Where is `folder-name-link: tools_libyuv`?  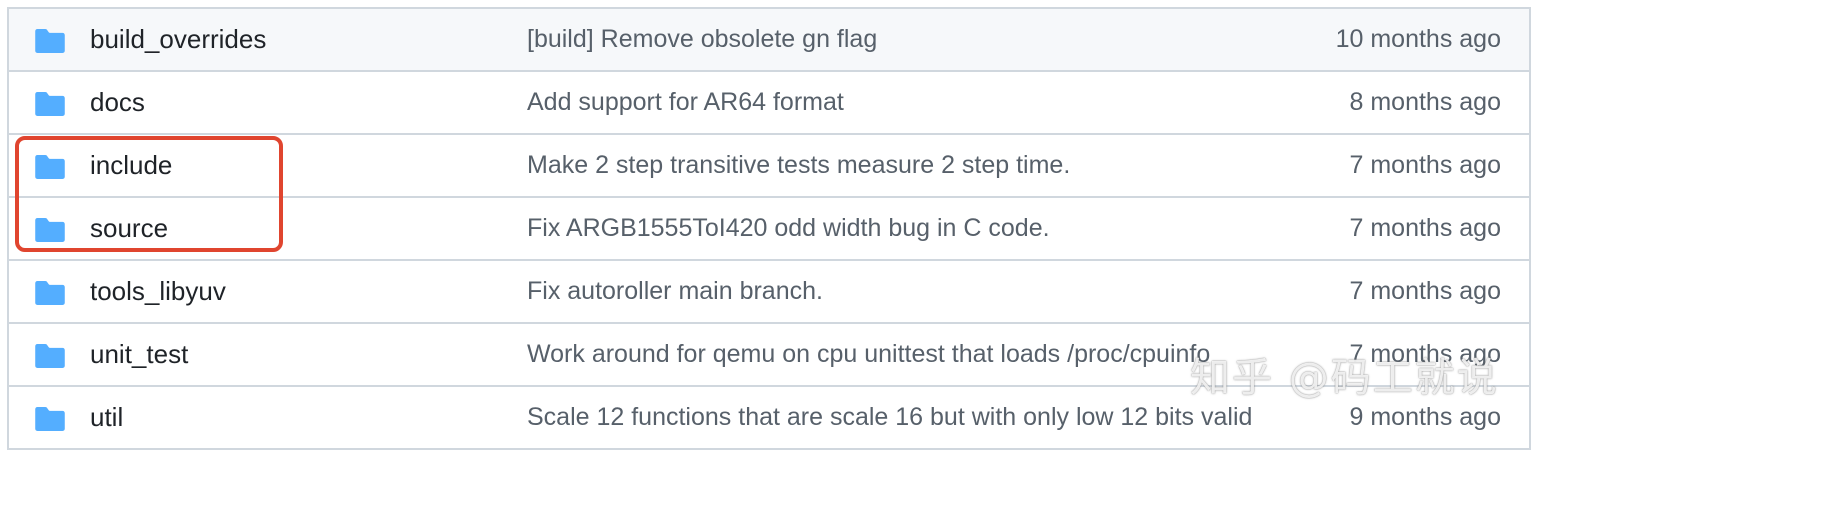
folder-name-link: tools_libyuv is located at coordinates (158, 291).